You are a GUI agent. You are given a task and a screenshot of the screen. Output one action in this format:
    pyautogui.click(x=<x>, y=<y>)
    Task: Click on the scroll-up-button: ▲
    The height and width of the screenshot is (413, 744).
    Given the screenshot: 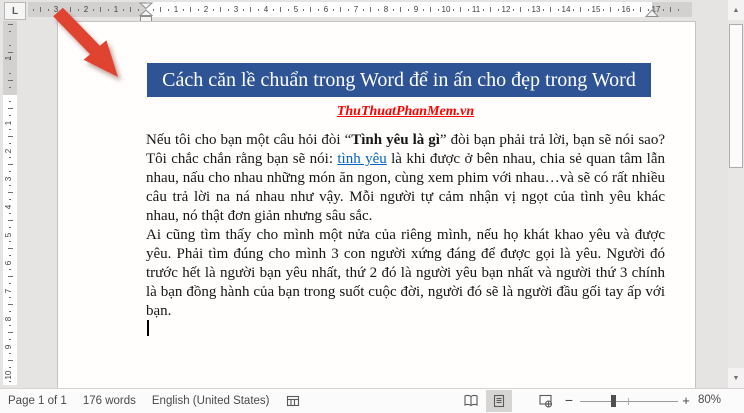 What is the action you would take?
    pyautogui.click(x=736, y=10)
    